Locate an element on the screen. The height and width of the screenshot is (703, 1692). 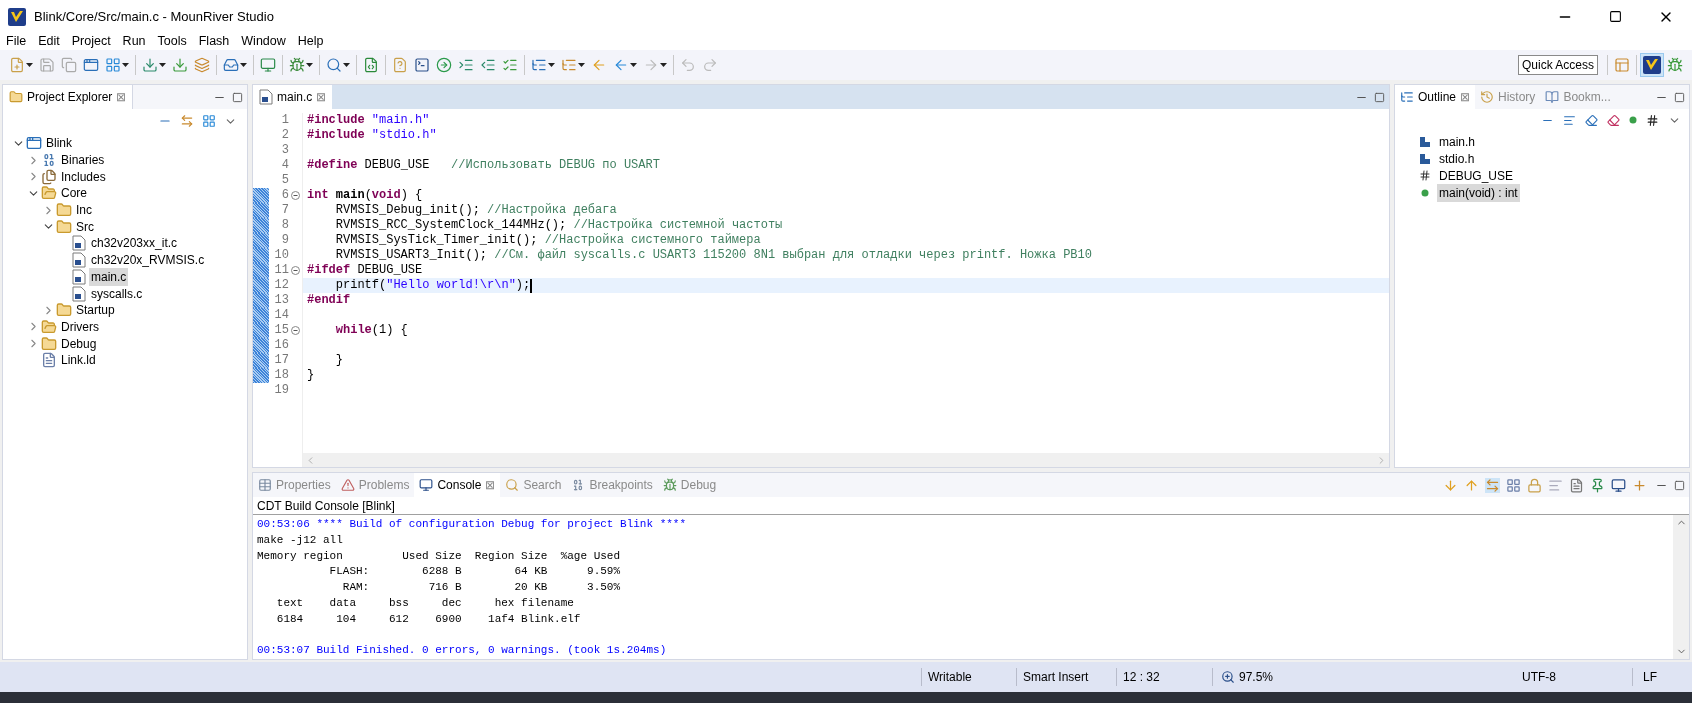
outline-item: main.h is located at coordinates (1457, 141).